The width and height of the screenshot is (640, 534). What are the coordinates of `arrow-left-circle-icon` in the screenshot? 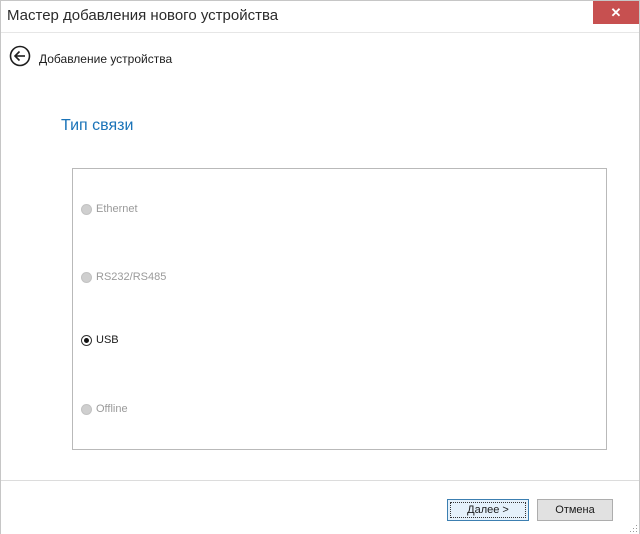 It's located at (20, 56).